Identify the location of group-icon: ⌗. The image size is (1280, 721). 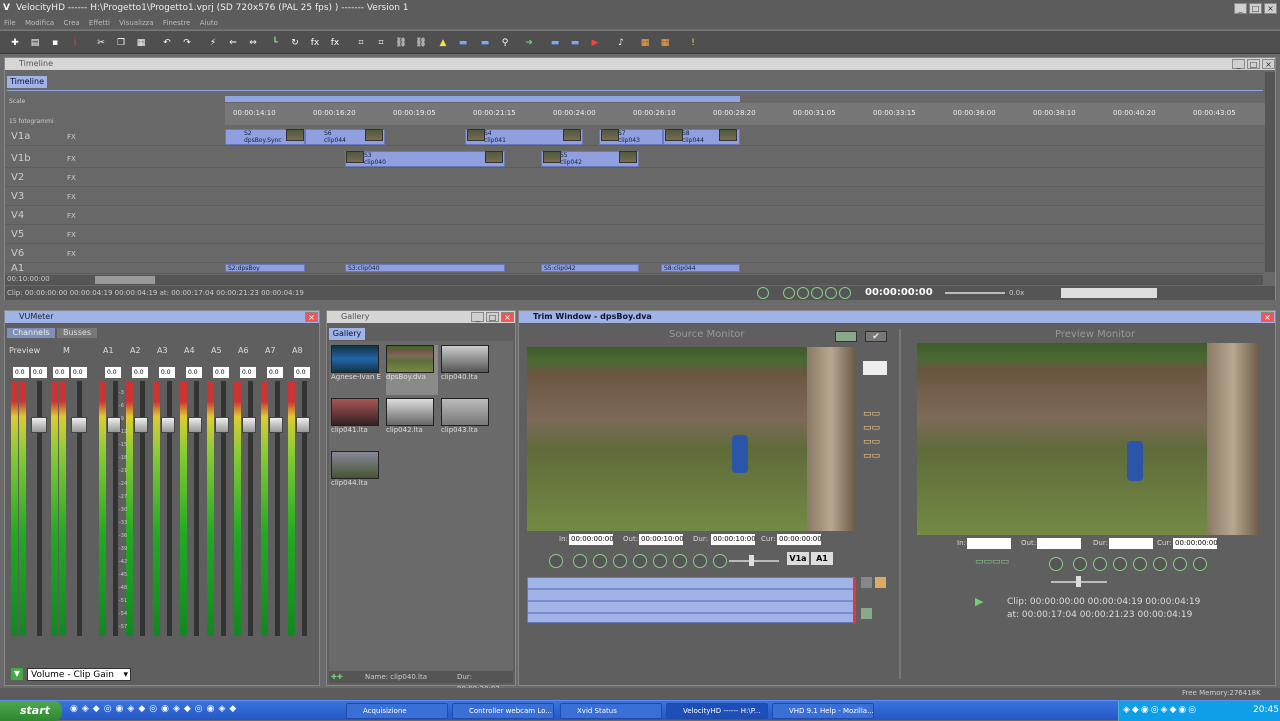
(381, 43).